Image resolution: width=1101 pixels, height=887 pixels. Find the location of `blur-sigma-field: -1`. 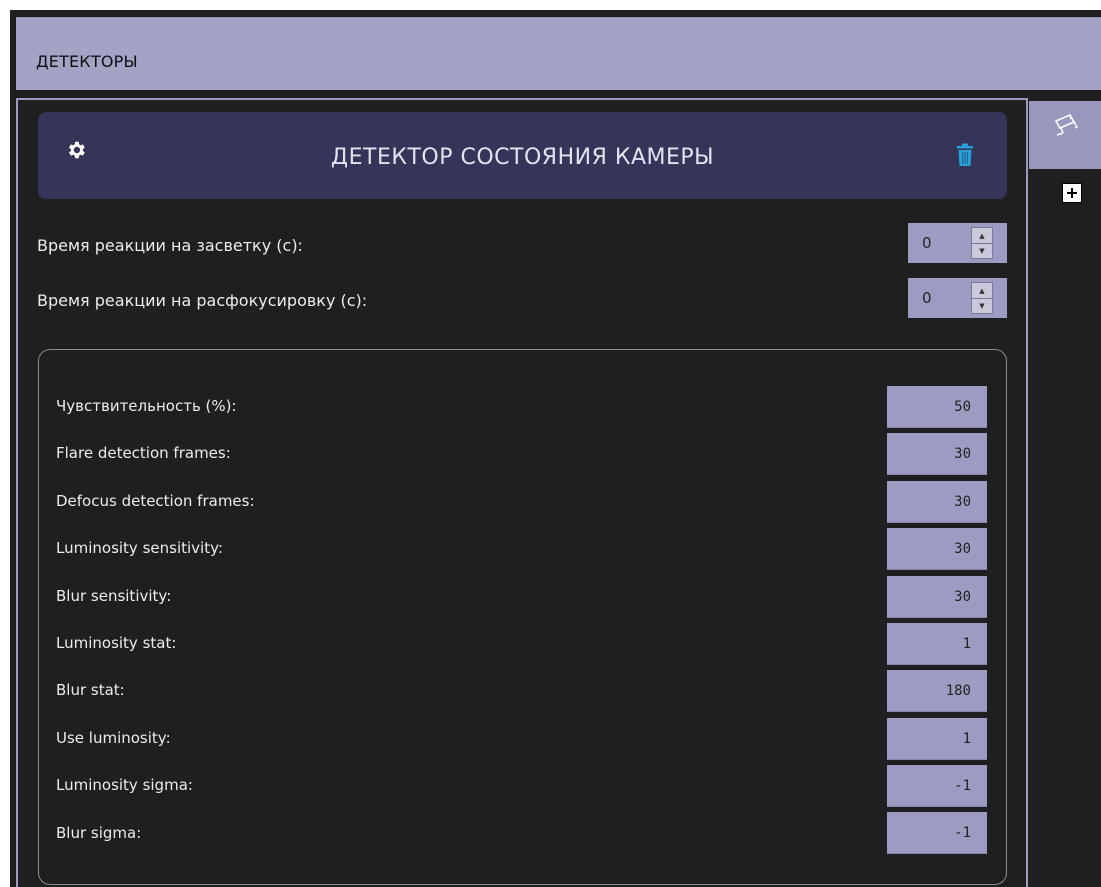

blur-sigma-field: -1 is located at coordinates (937, 833).